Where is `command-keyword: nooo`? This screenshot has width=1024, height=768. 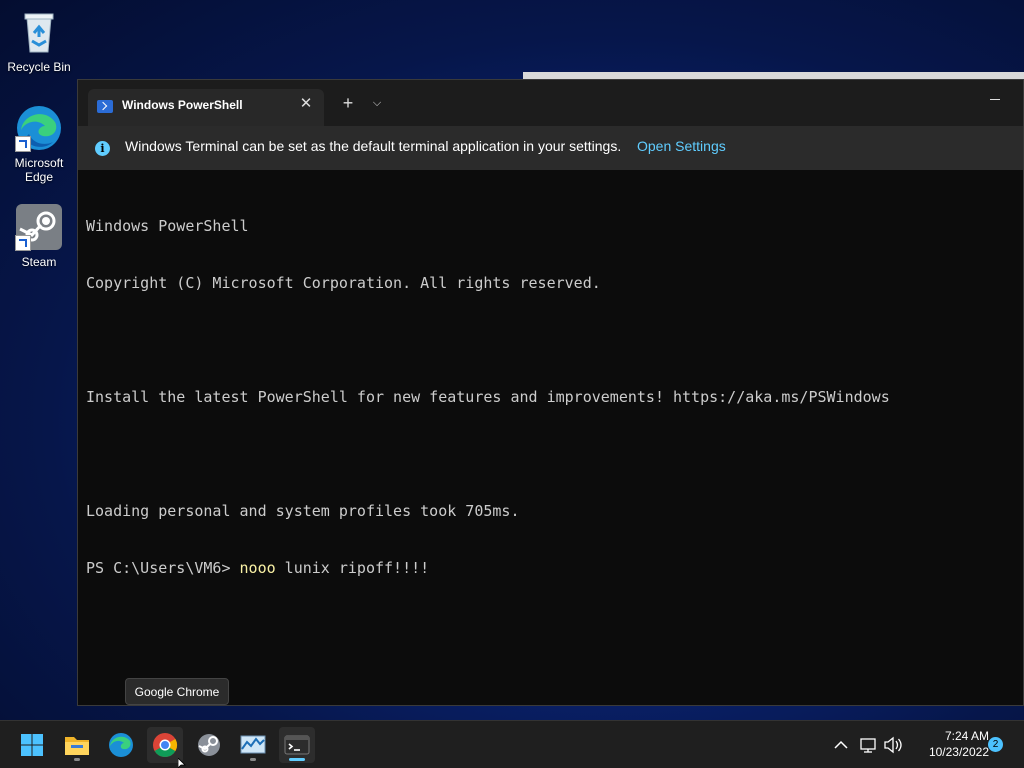 command-keyword: nooo is located at coordinates (257, 568).